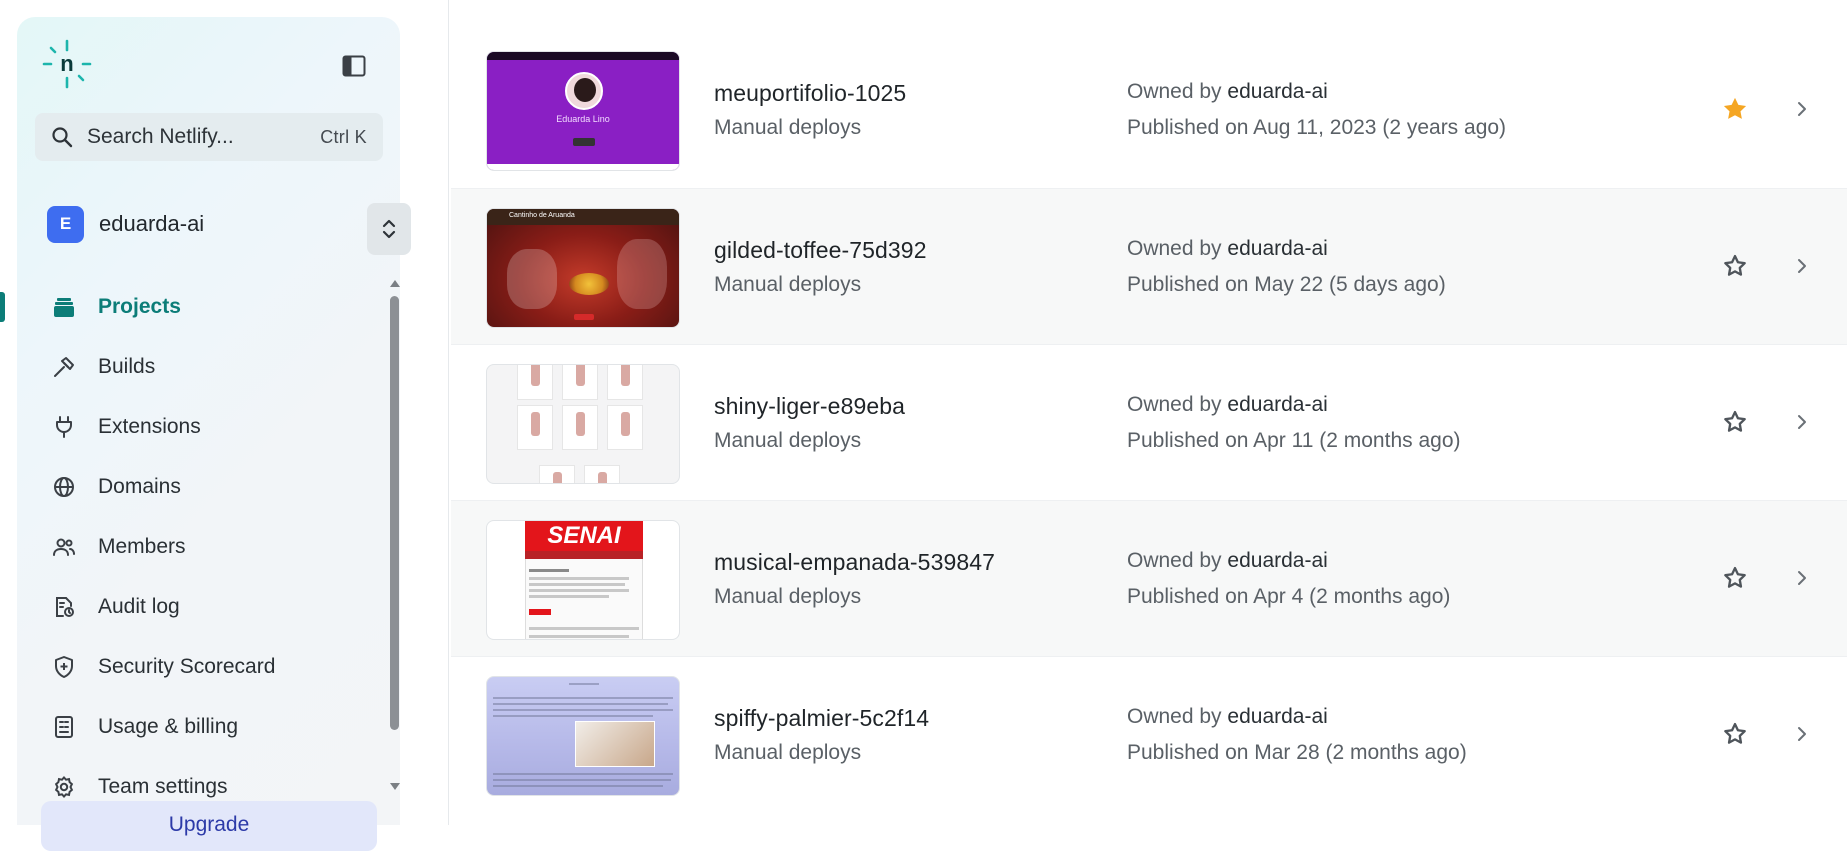 This screenshot has height=851, width=1847. What do you see at coordinates (64, 727) in the screenshot?
I see `billing-icon` at bounding box center [64, 727].